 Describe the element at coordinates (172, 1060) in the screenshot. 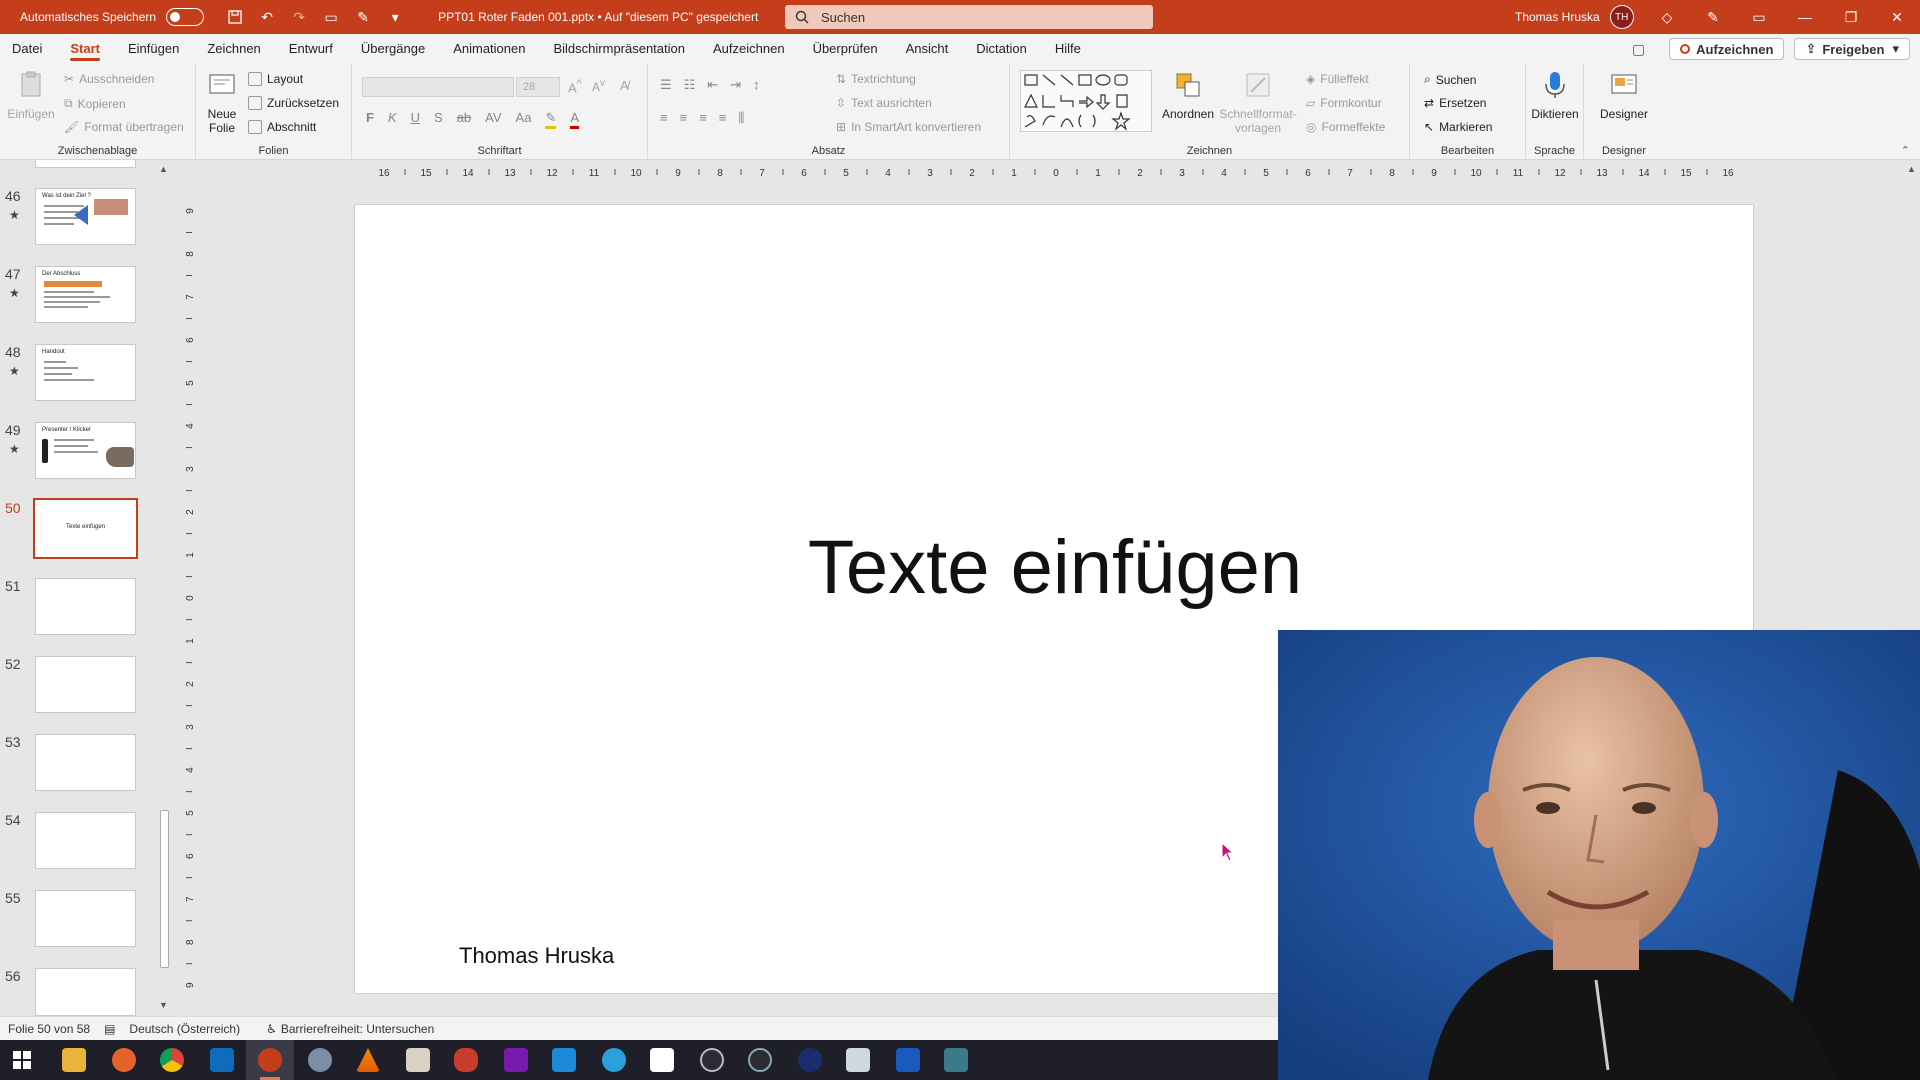

I see `chrome-icon` at that location.